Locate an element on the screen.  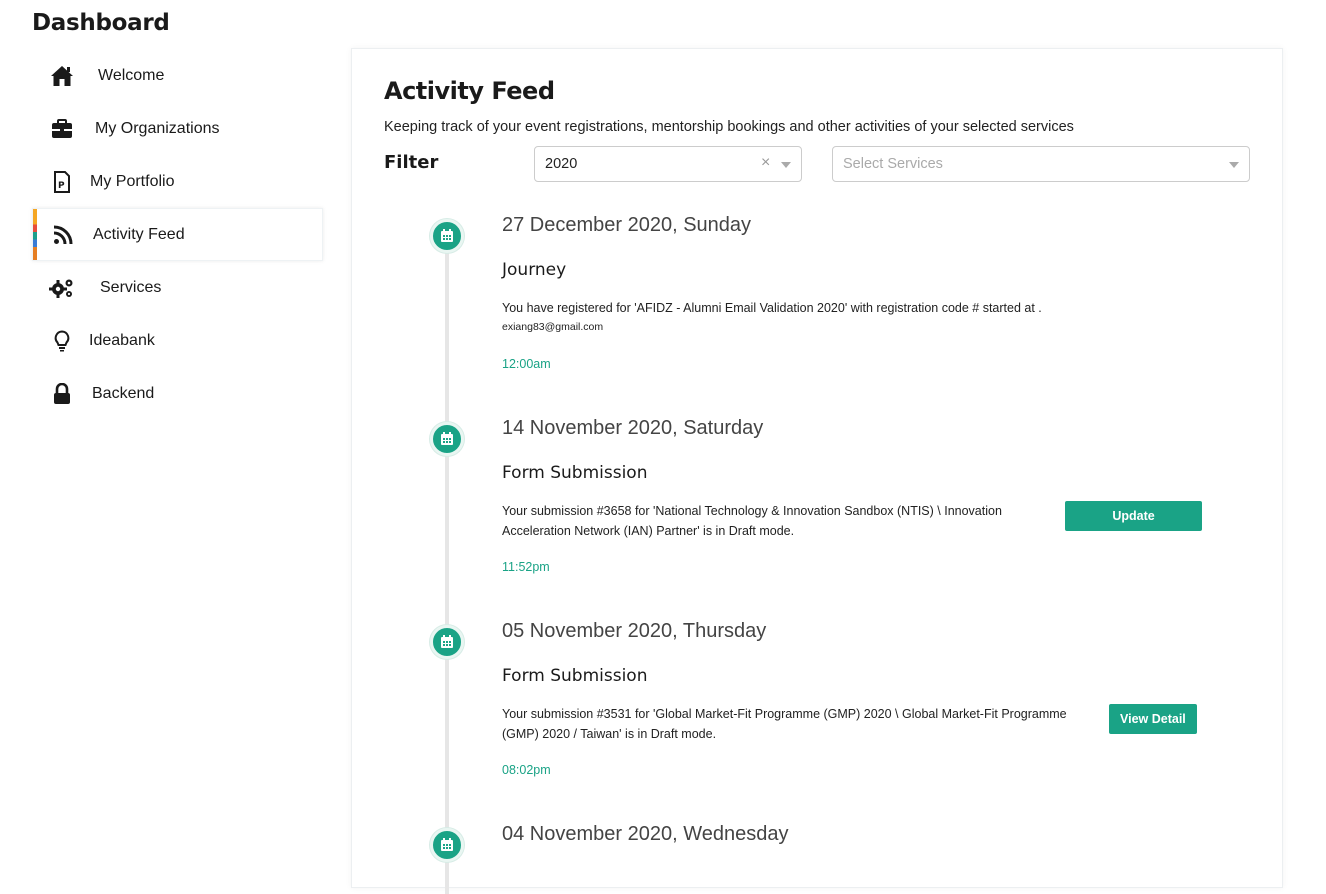
lightbulb-icon is located at coordinates (62, 341).